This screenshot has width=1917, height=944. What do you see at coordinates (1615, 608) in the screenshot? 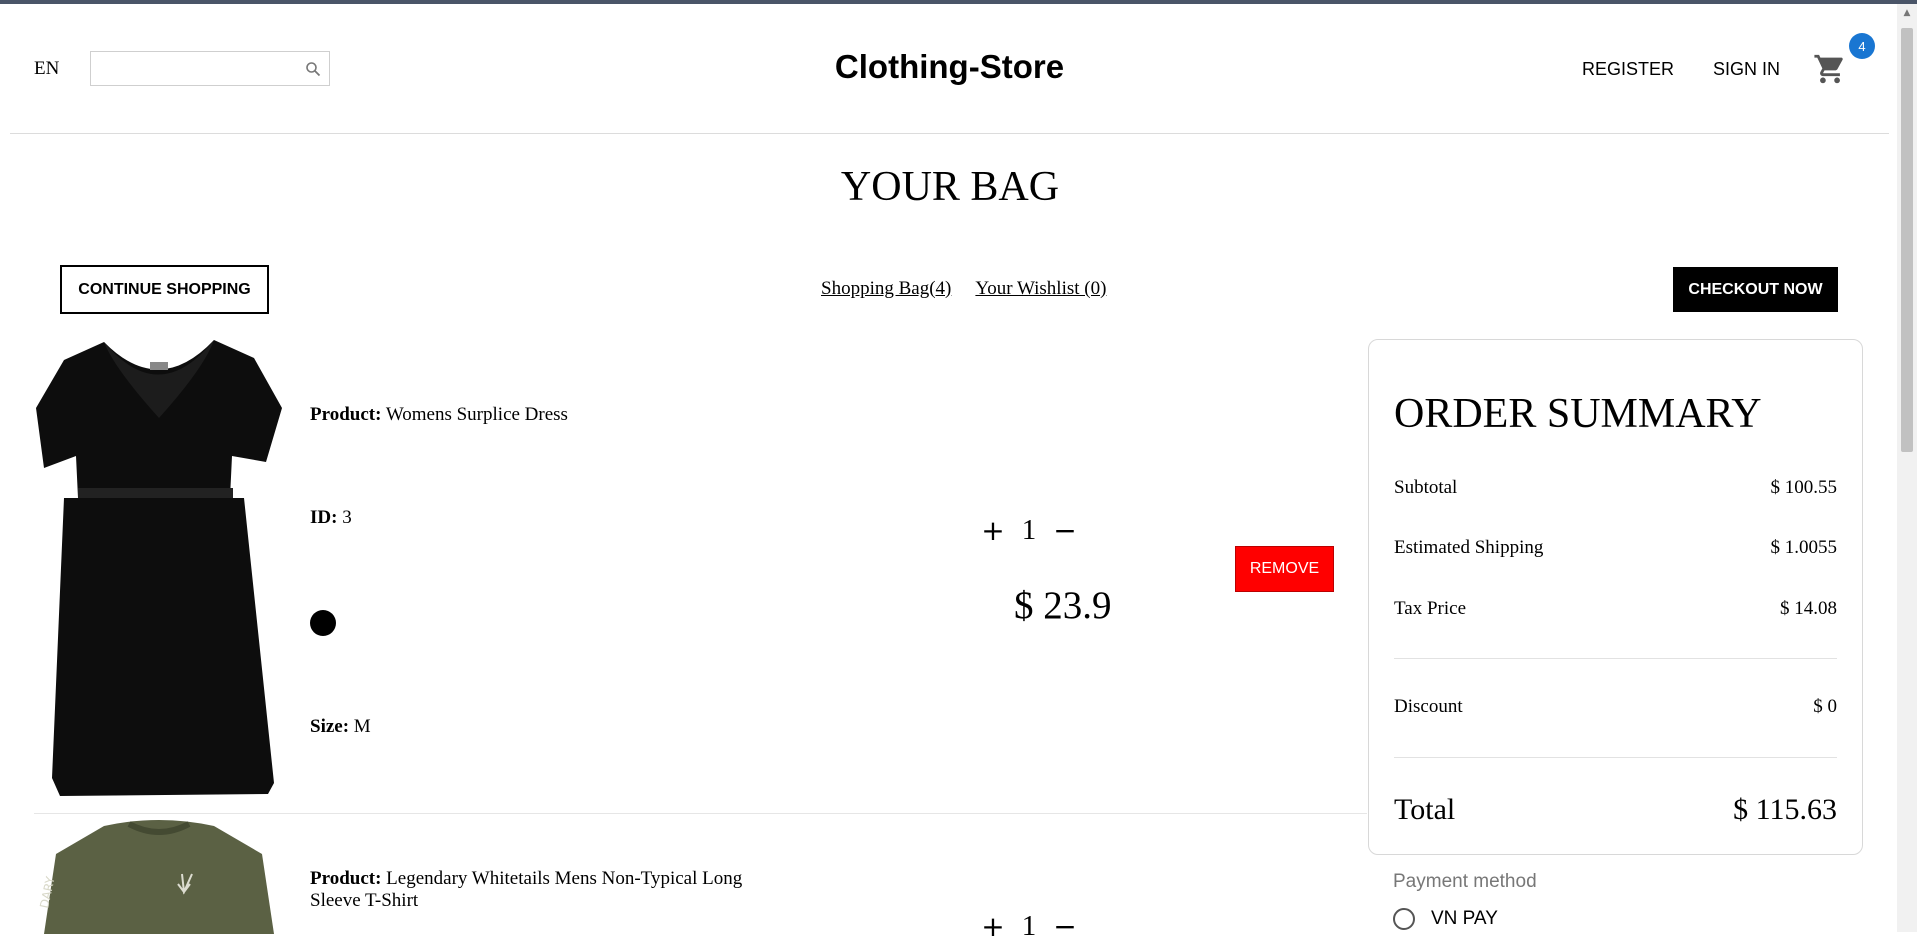
I see `tax-row: Tax Price $ 14.08` at bounding box center [1615, 608].